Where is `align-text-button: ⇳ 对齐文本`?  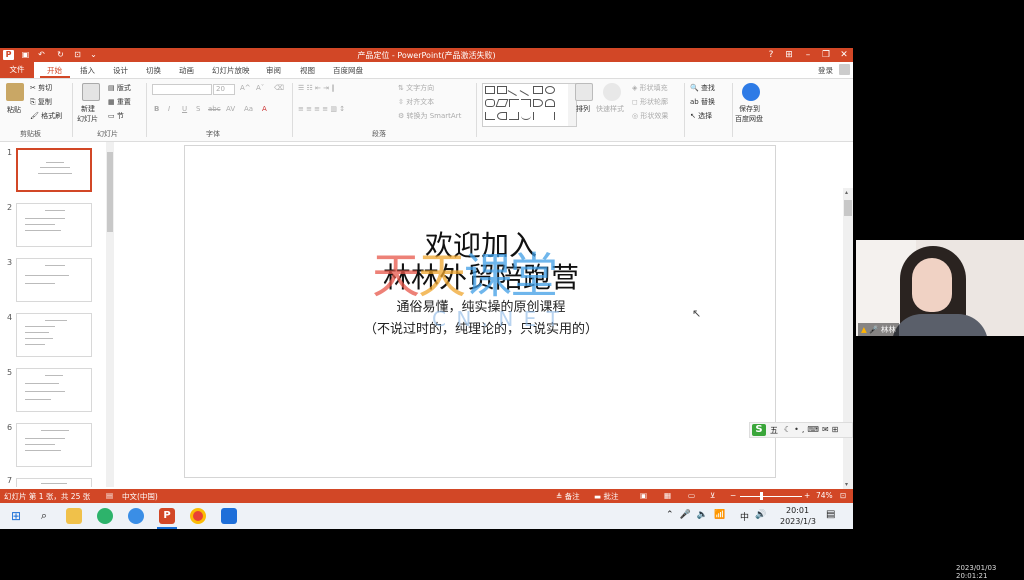 align-text-button: ⇳ 对齐文本 is located at coordinates (416, 102).